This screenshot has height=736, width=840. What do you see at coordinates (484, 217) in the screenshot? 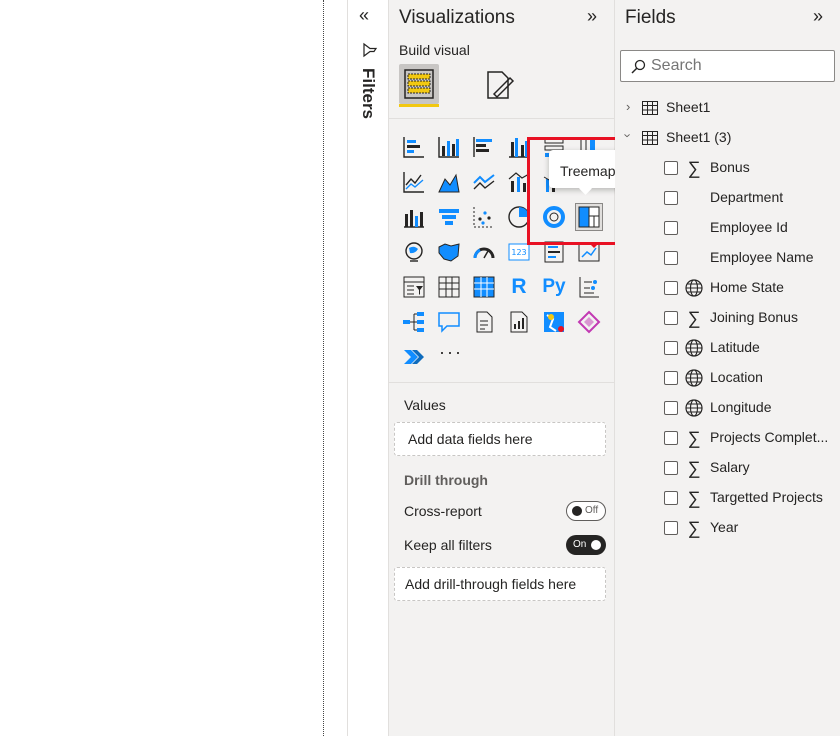
I see `scatter-chart-icon` at bounding box center [484, 217].